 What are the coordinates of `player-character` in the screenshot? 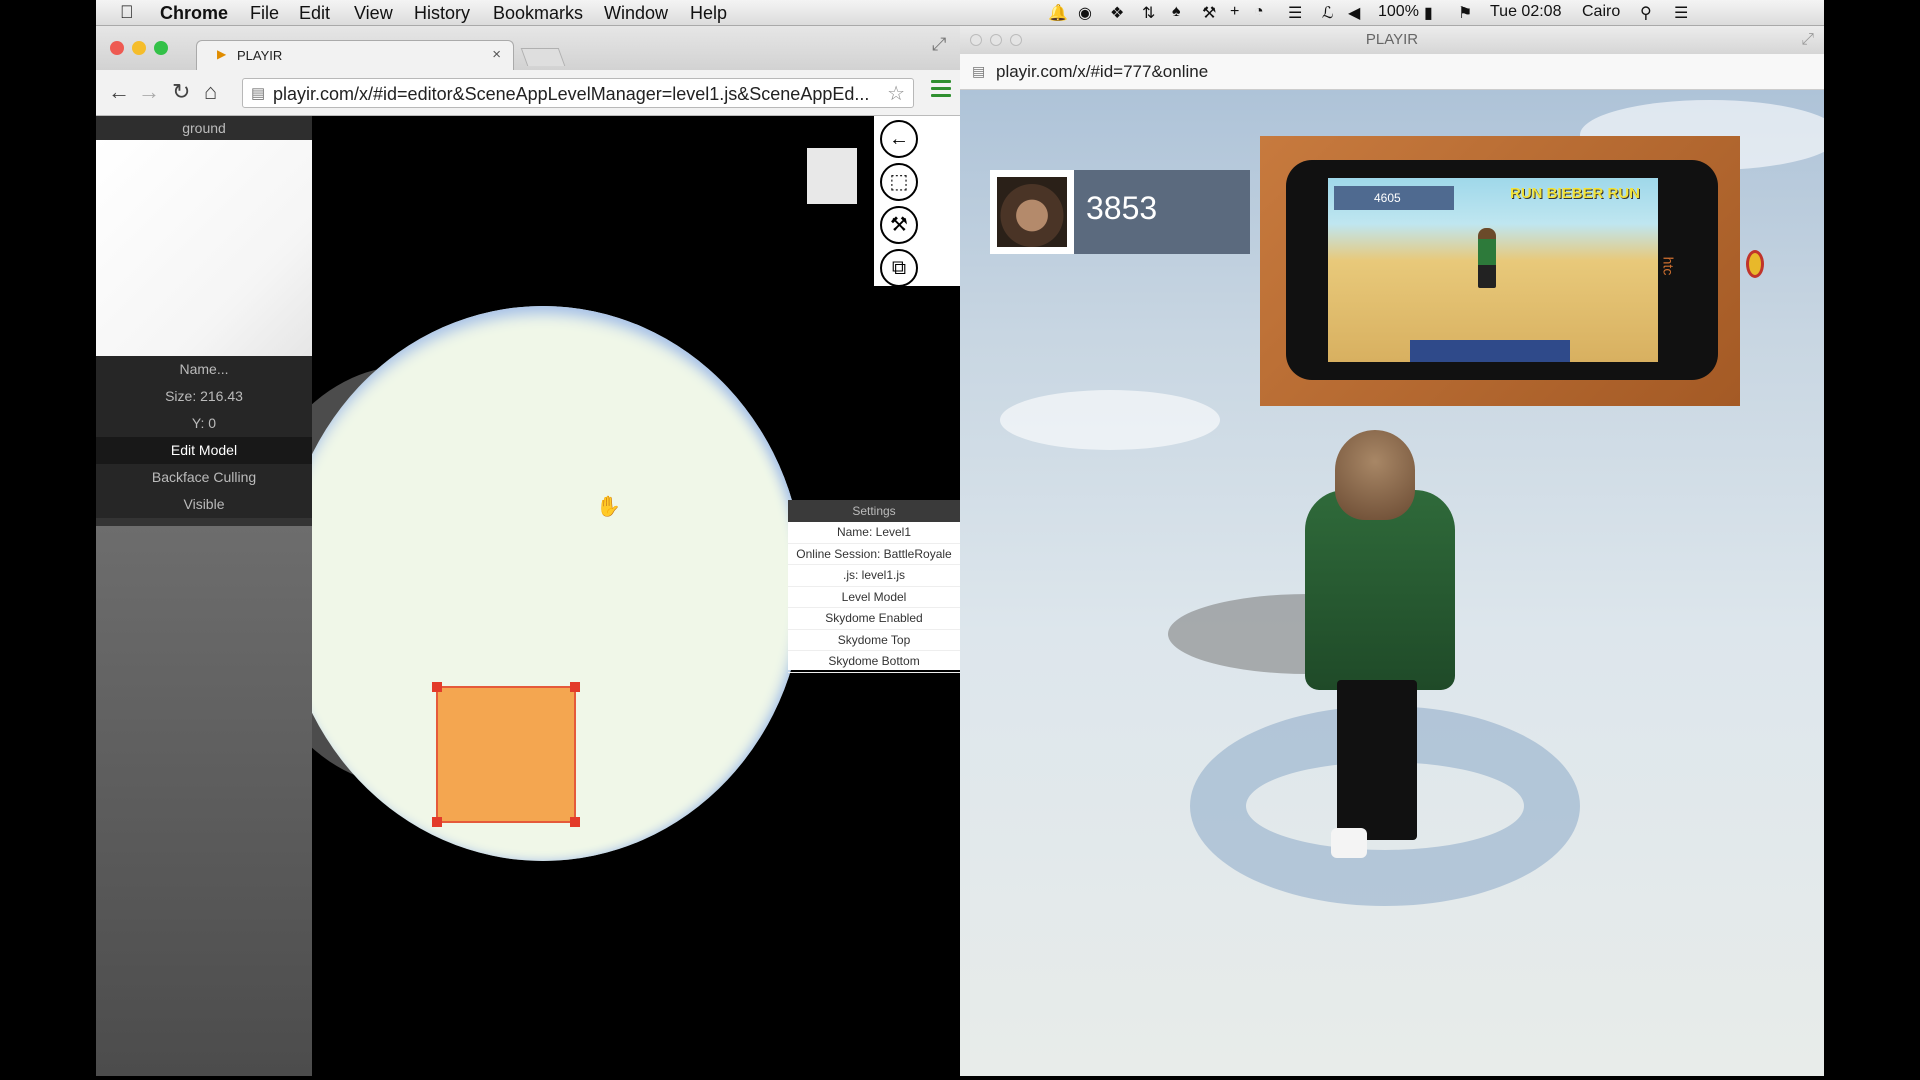 It's located at (1380, 660).